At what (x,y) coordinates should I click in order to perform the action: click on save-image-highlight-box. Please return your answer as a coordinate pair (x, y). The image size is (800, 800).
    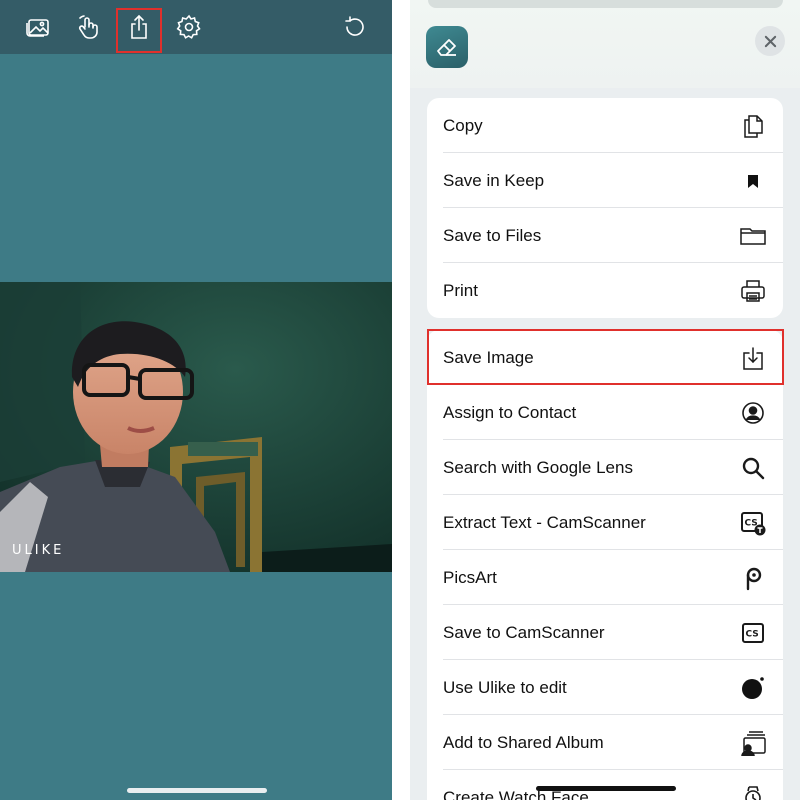
    Looking at the image, I should click on (605, 357).